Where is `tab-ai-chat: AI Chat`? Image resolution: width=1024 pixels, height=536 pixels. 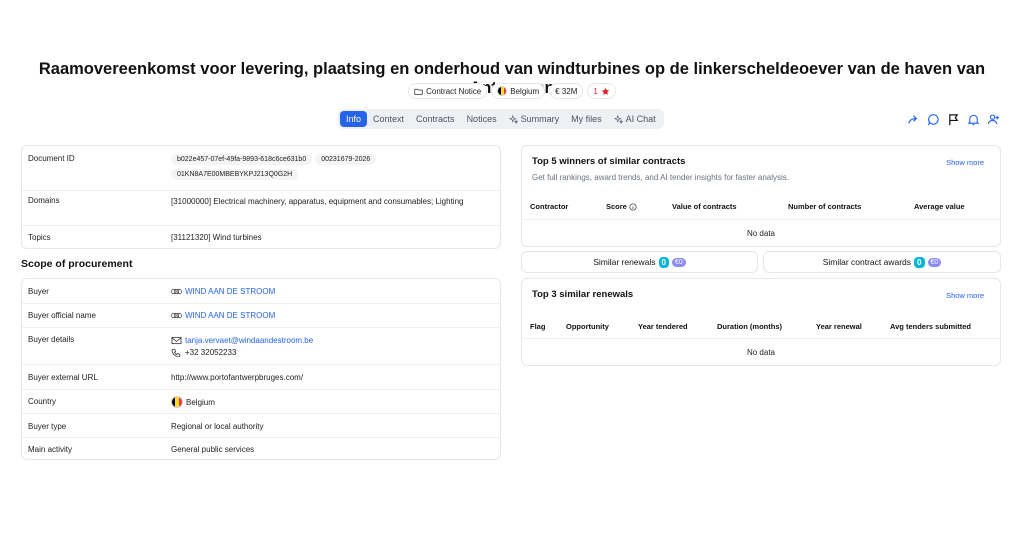 tab-ai-chat: AI Chat is located at coordinates (635, 119).